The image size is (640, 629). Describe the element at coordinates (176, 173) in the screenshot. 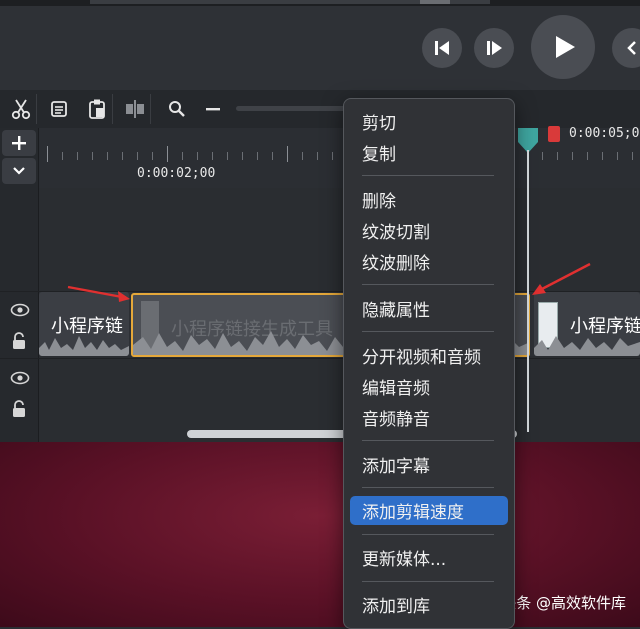

I see `ruler-label-2s: 0:00:02;00` at that location.